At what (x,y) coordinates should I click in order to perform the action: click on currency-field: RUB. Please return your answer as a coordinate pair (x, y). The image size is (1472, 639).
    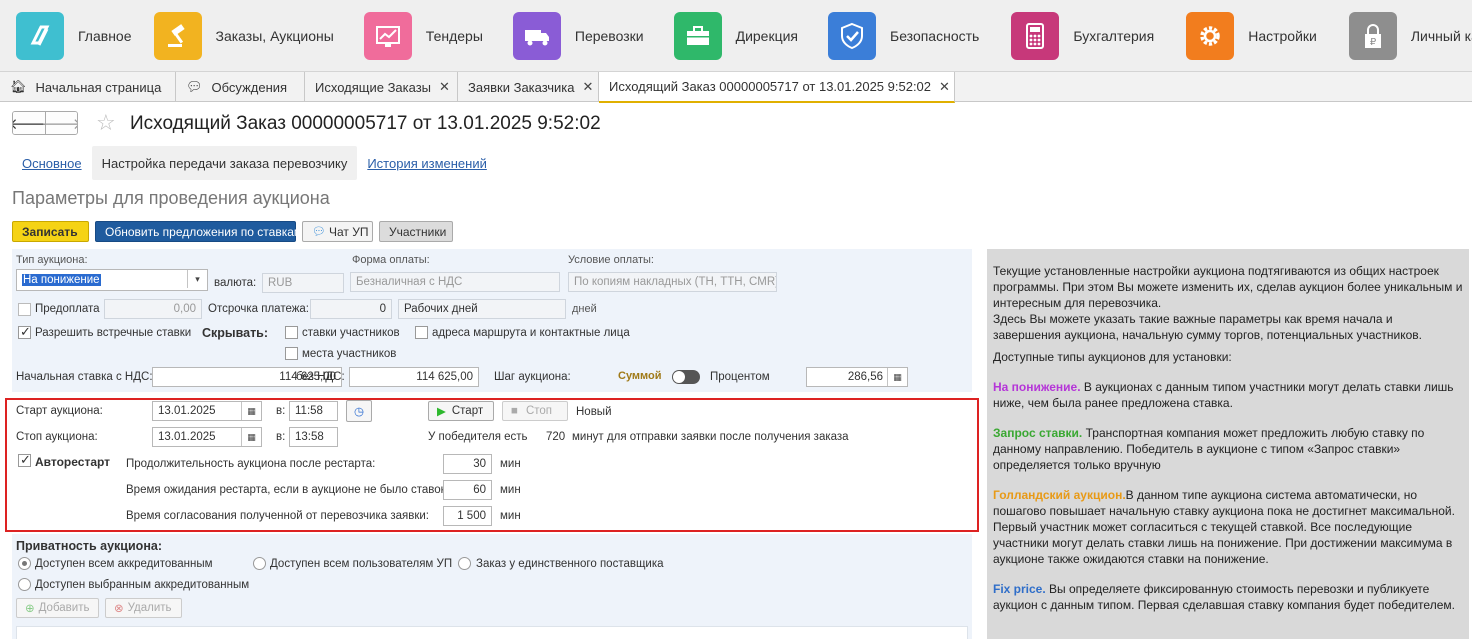
    Looking at the image, I should click on (303, 283).